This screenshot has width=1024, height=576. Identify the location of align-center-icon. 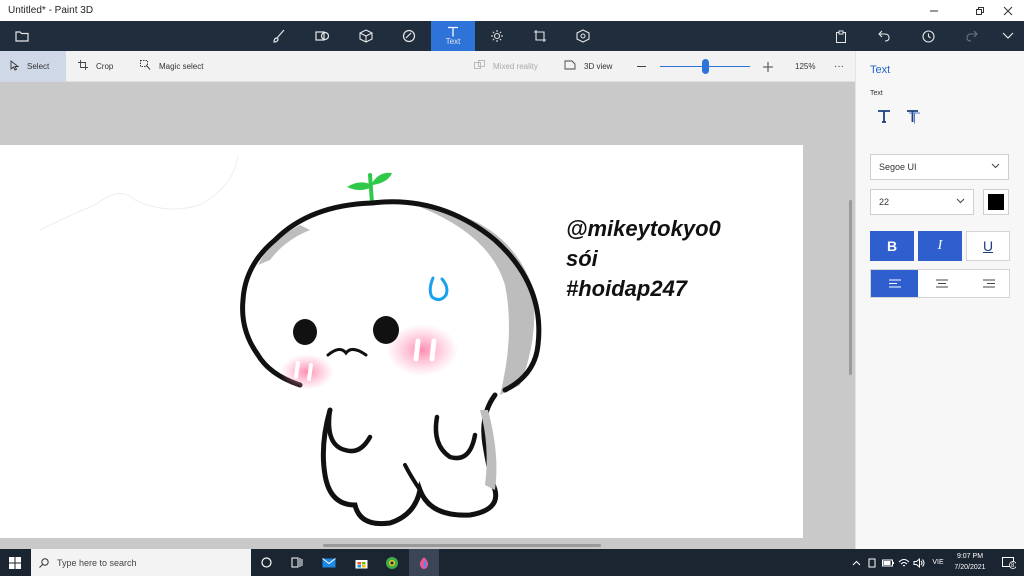
(941, 283).